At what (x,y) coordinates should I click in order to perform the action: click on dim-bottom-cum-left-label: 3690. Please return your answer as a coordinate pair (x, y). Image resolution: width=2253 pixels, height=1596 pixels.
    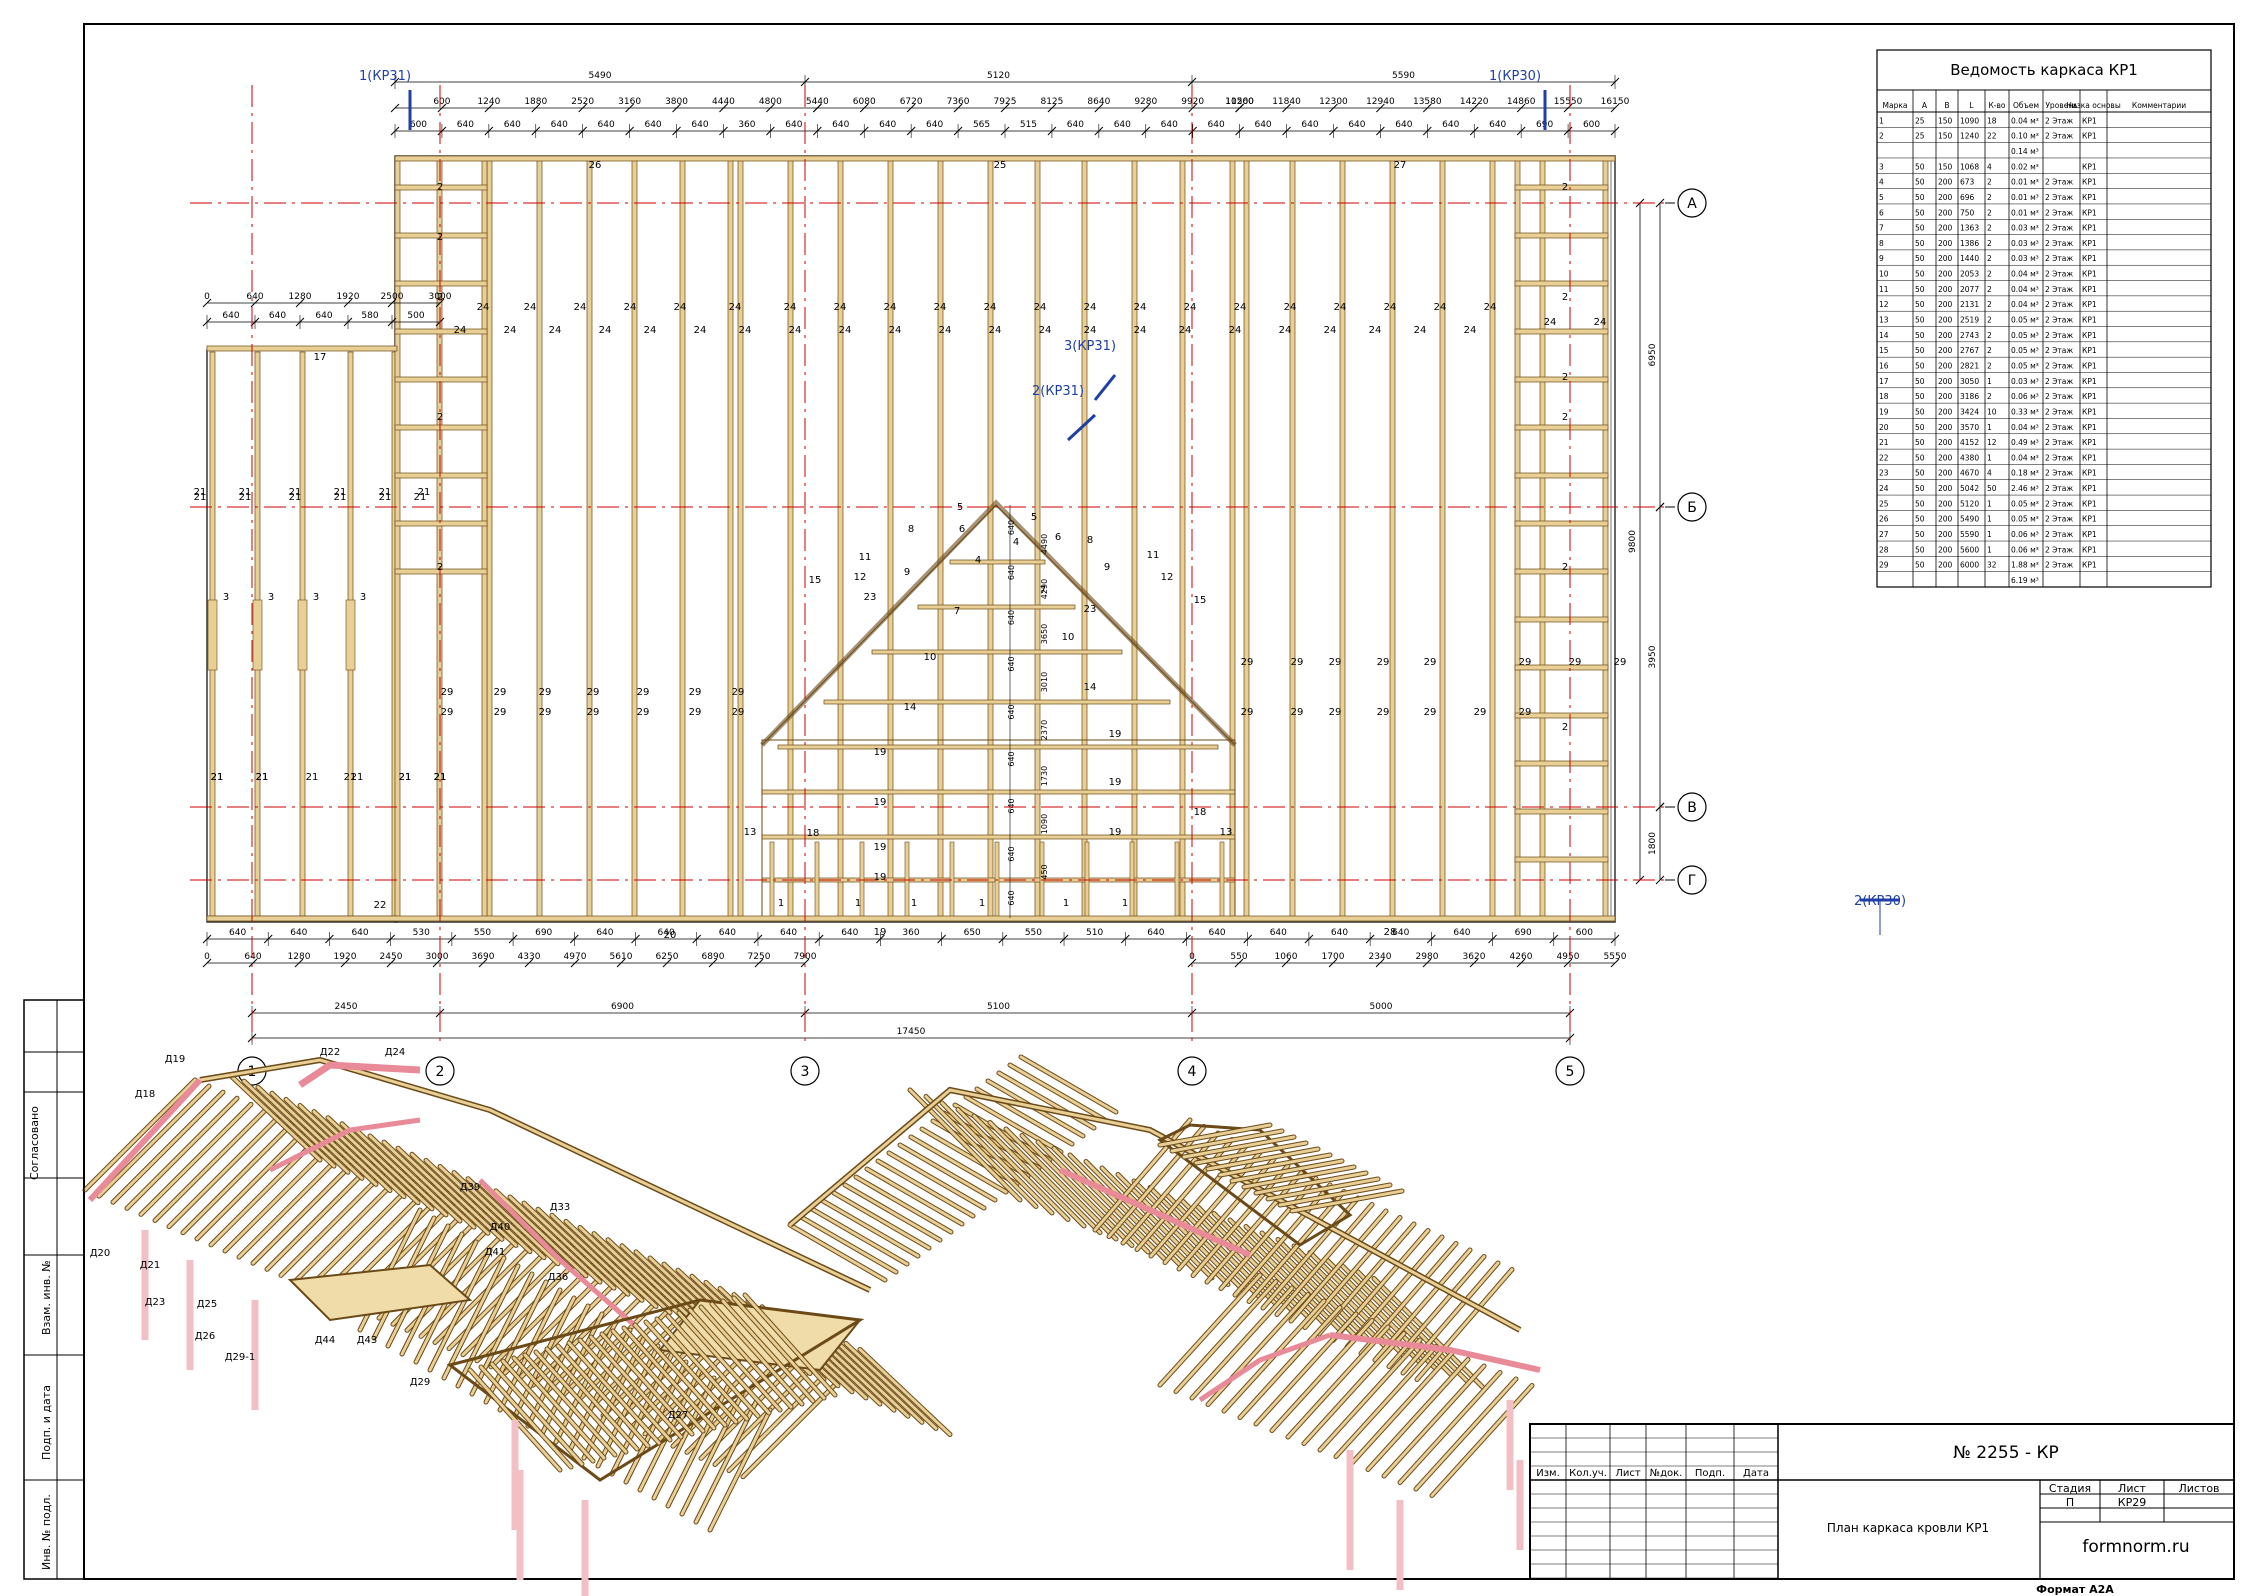
    Looking at the image, I should click on (483, 957).